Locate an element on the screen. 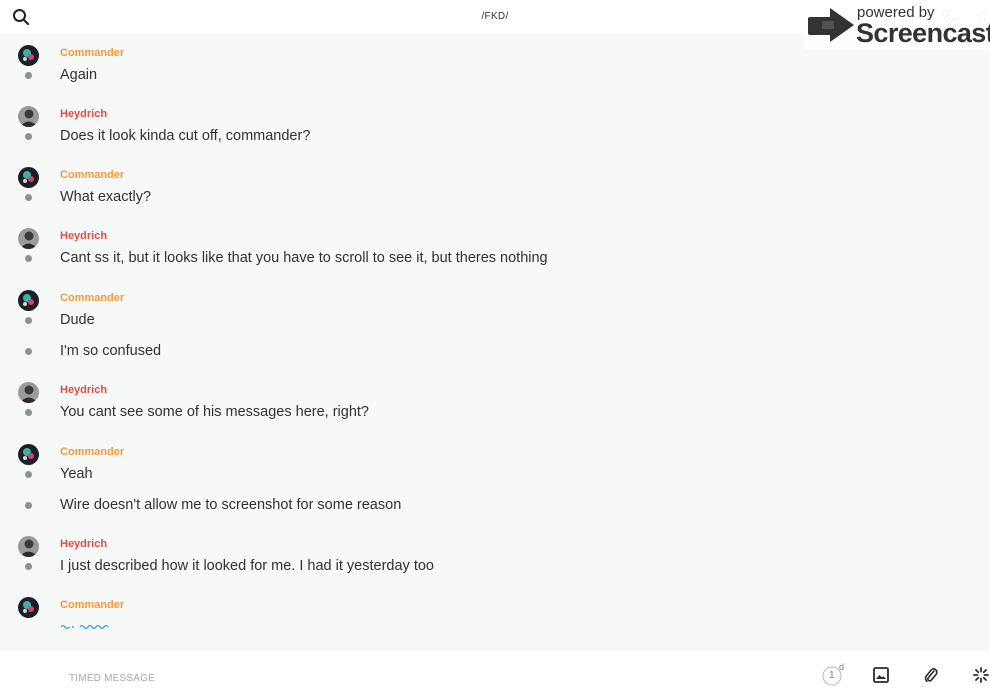  message-text: I'm so confused is located at coordinates (111, 351).